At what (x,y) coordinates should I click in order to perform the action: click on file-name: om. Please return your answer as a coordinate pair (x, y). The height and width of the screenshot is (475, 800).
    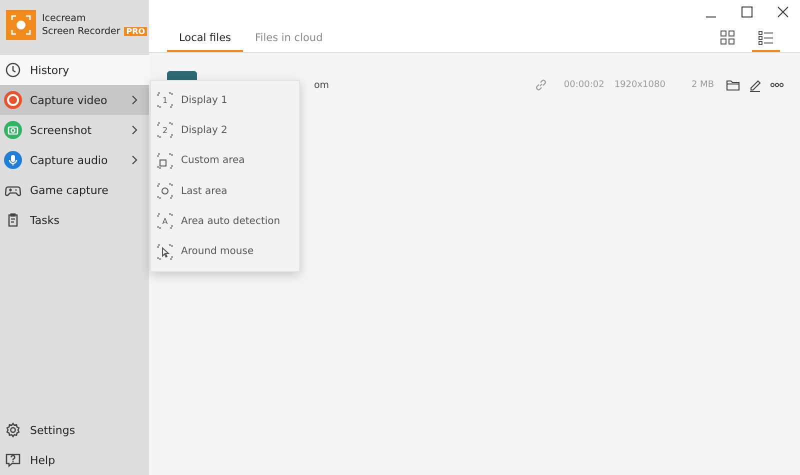
    Looking at the image, I should click on (322, 85).